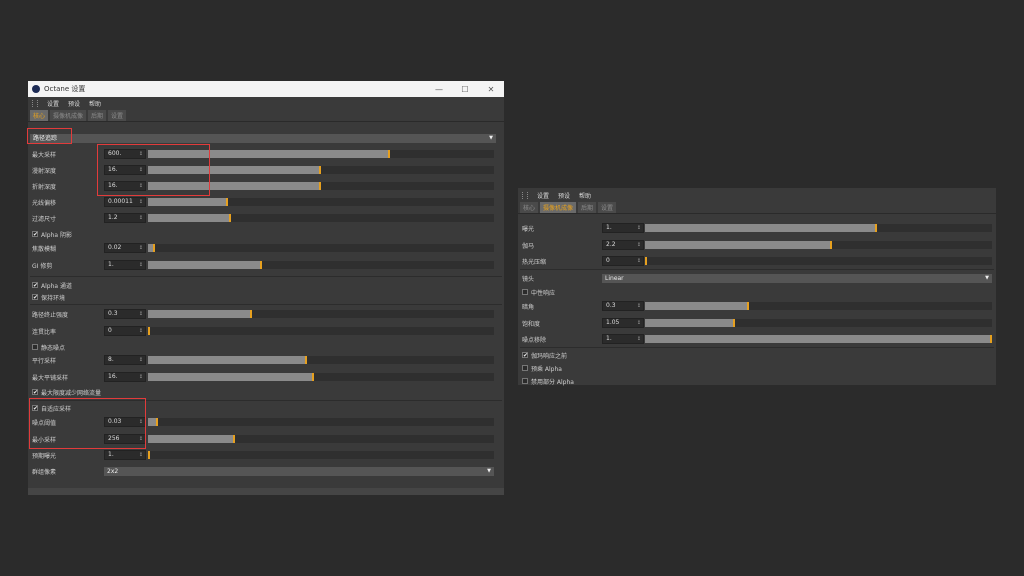 The width and height of the screenshot is (1024, 576). What do you see at coordinates (125, 314) in the screenshot?
I see `path-term-input: 0.3` at bounding box center [125, 314].